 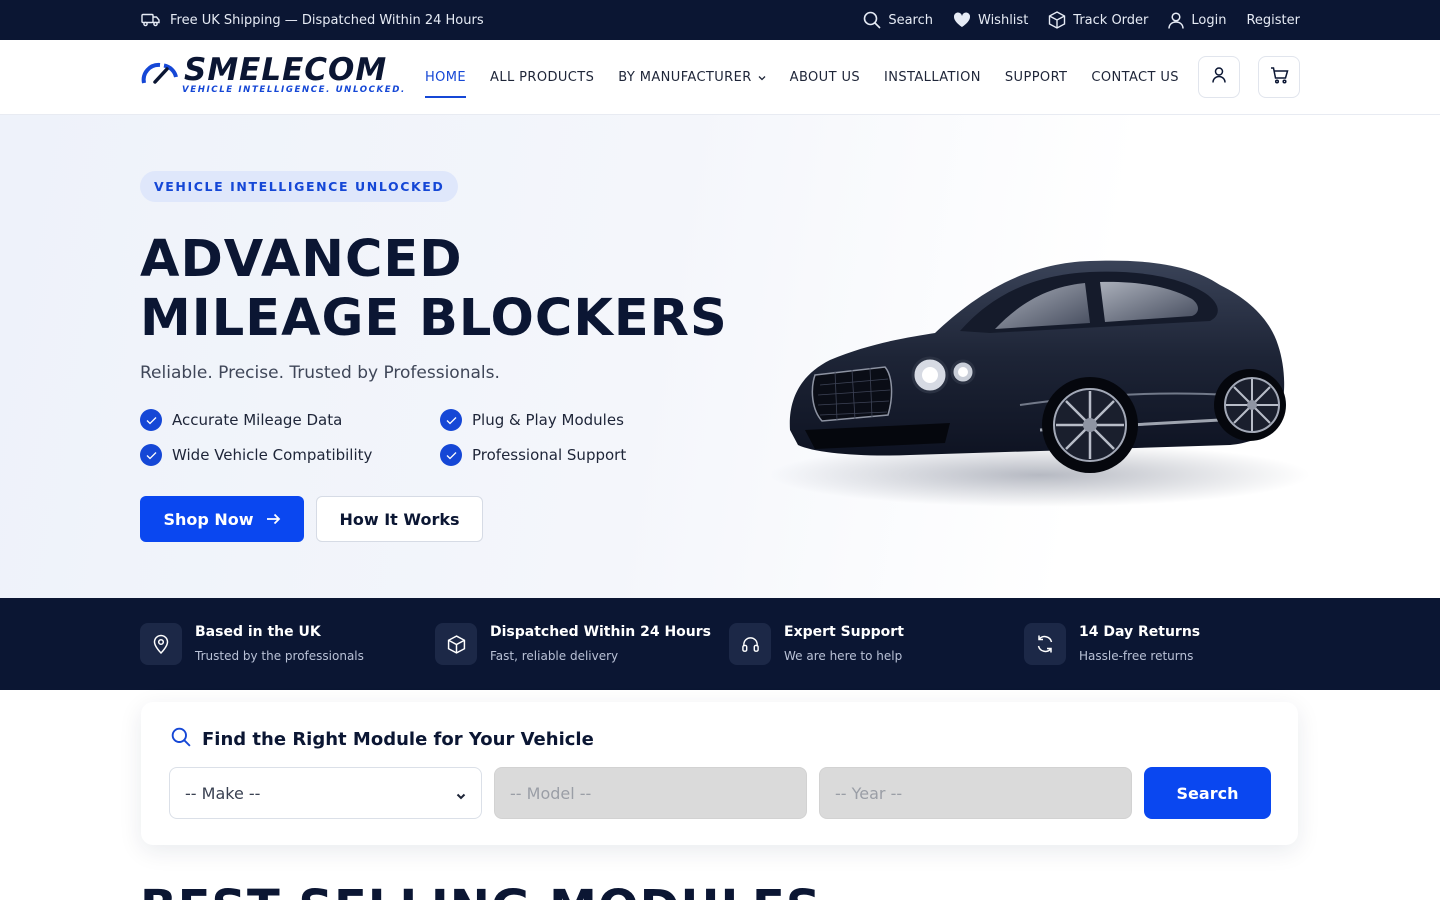 I want to click on headset-icon, so click(x=750, y=644).